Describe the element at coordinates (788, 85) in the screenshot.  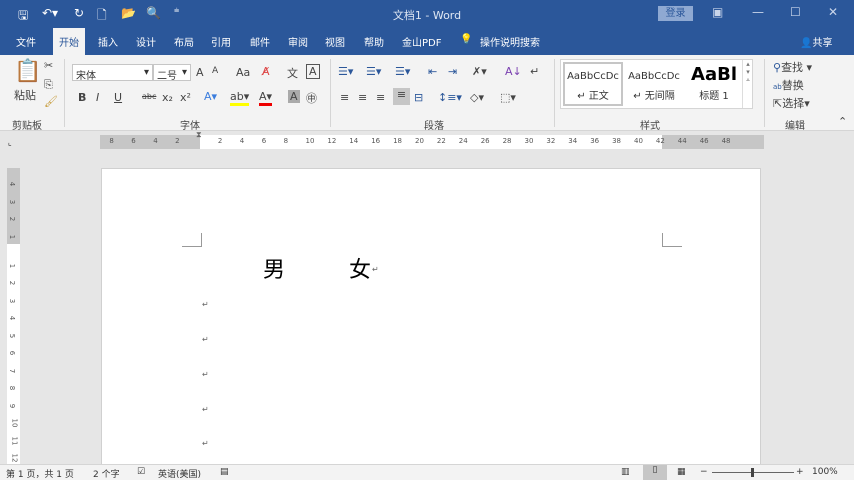
I see `replace-button: ab替换` at that location.